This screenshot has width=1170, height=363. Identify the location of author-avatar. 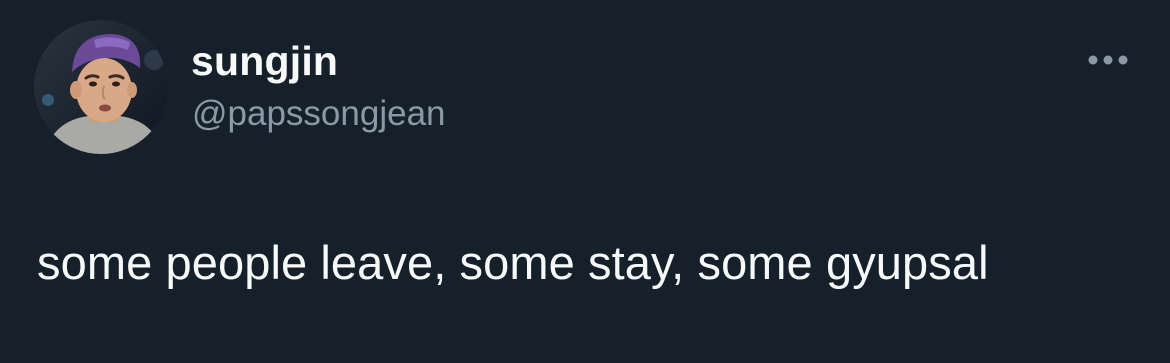
(101, 87).